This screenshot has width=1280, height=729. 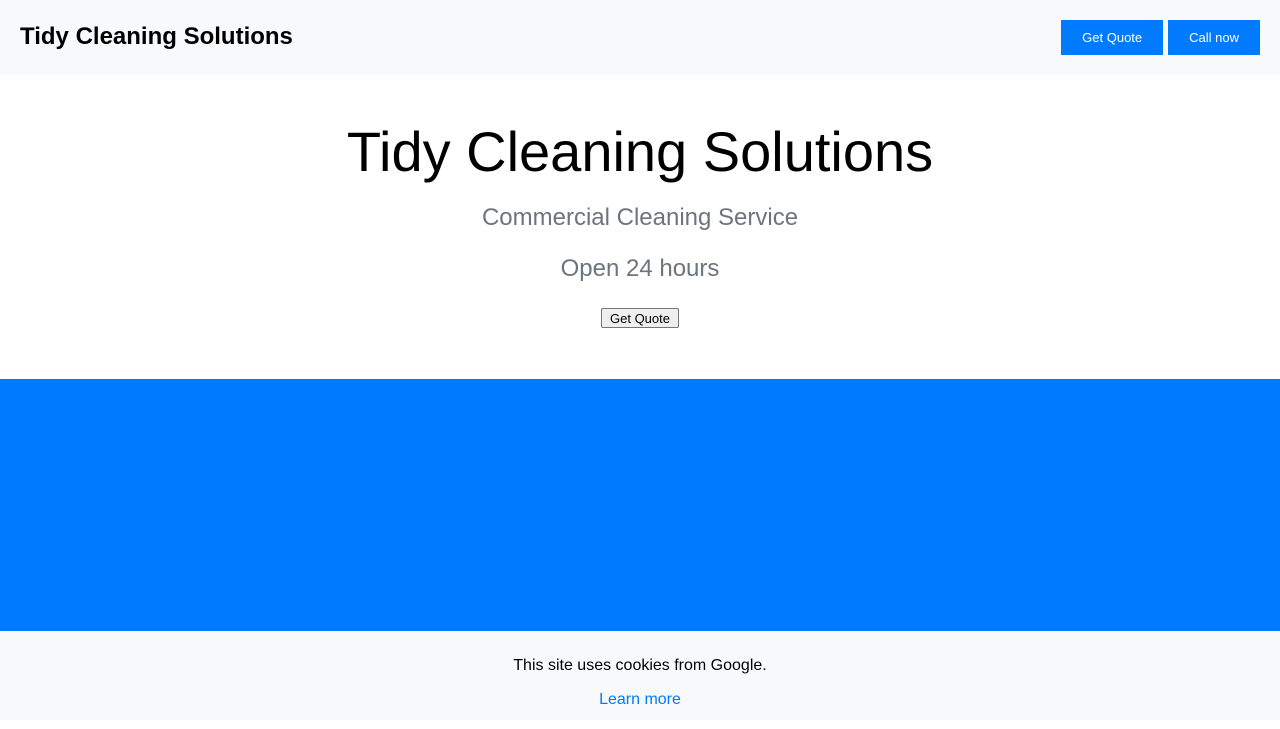 I want to click on call-now-button: Call now, so click(x=1214, y=37).